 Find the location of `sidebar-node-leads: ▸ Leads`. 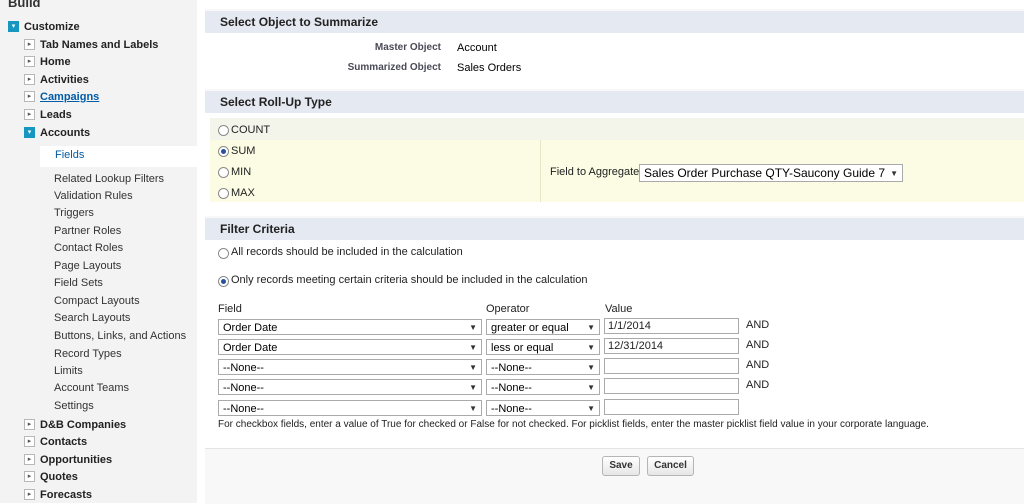

sidebar-node-leads: ▸ Leads is located at coordinates (48, 115).